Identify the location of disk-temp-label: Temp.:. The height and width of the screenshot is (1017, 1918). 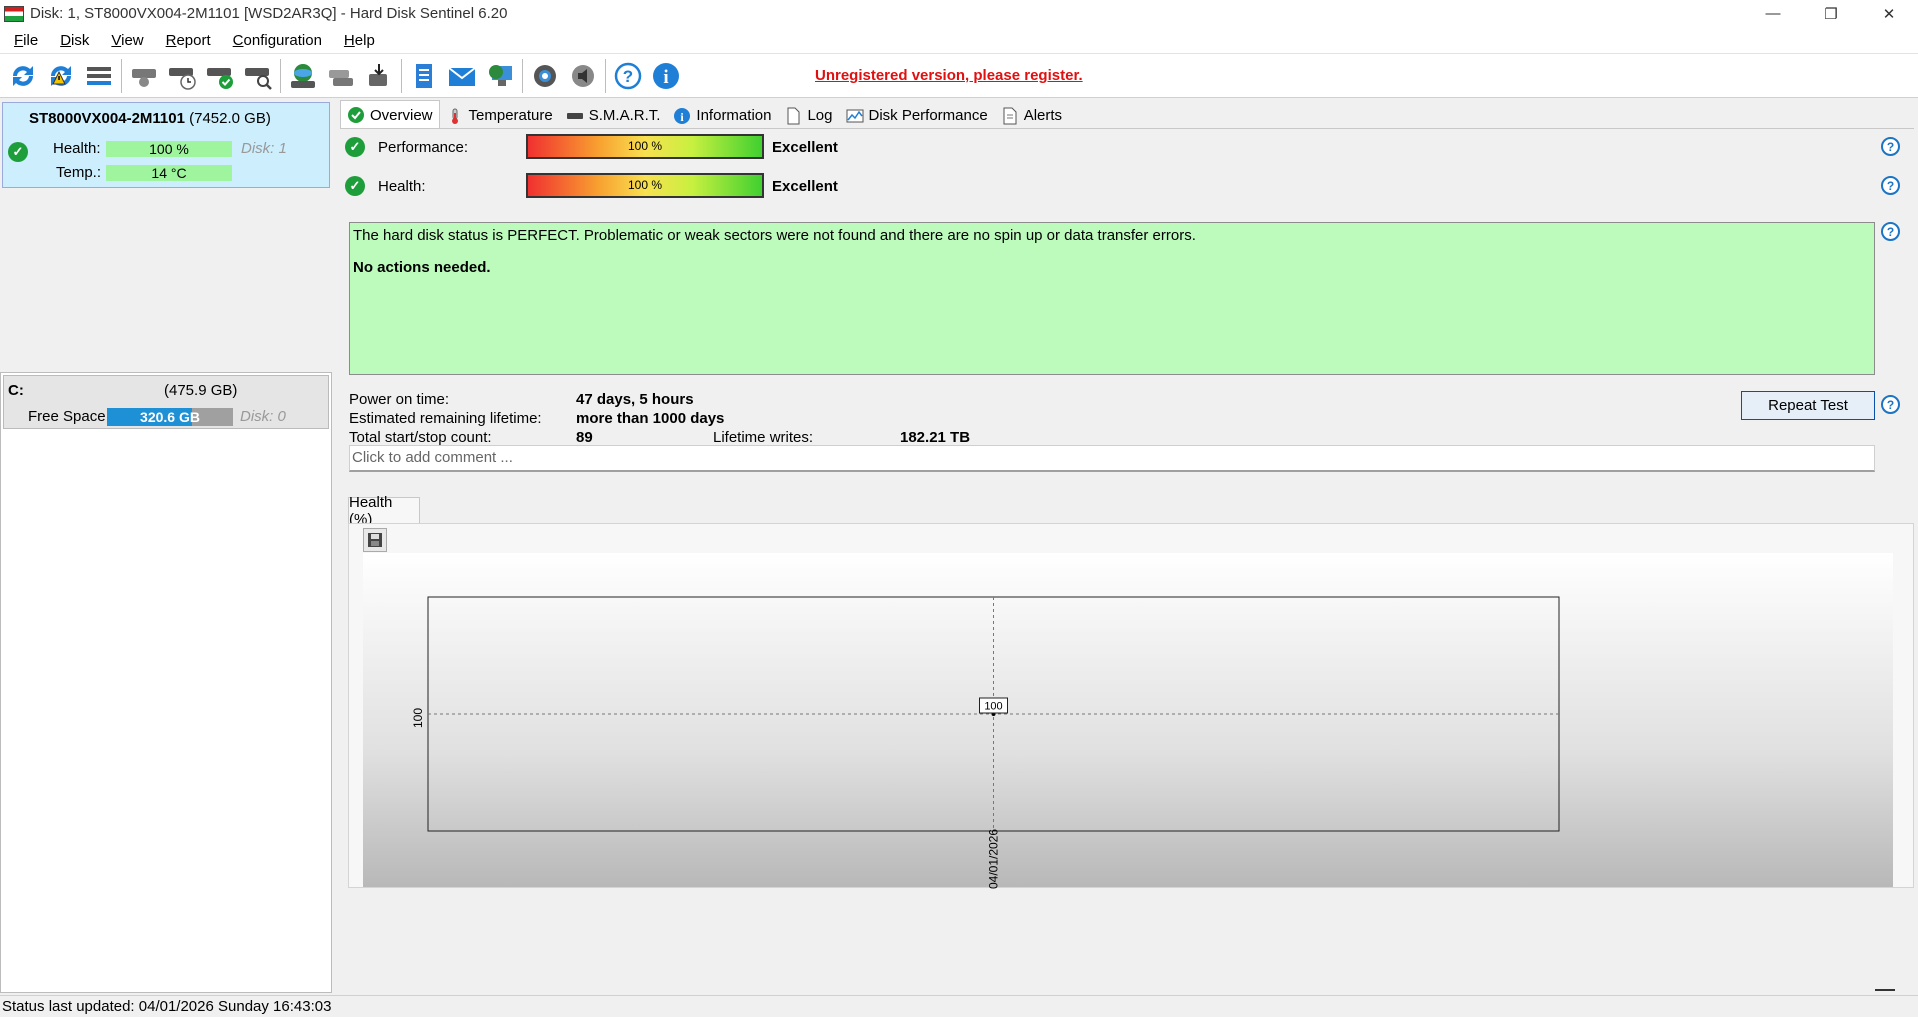
(79, 172).